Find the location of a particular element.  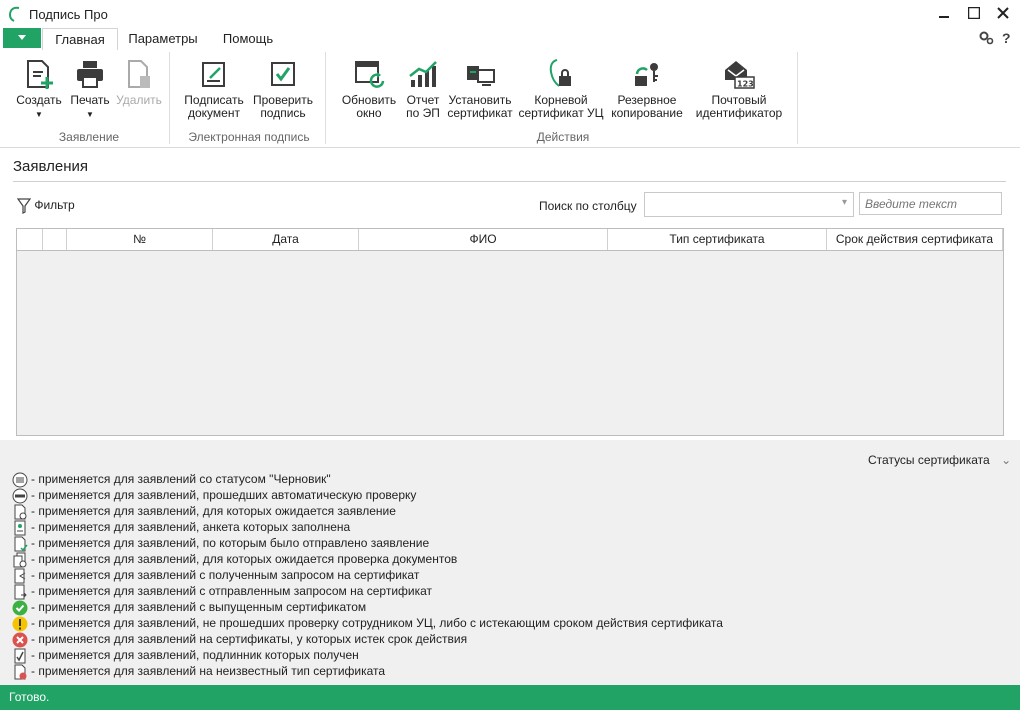

column-header-number: № is located at coordinates (140, 239).